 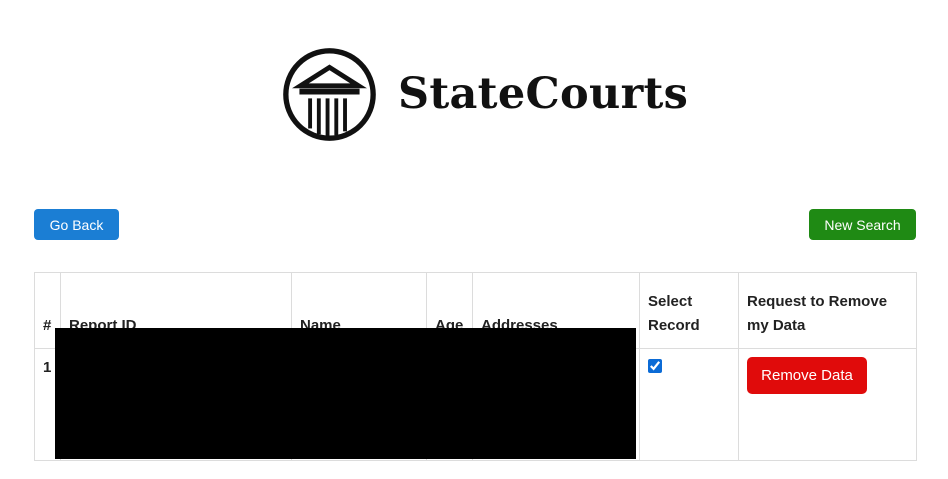 I want to click on remove-data-button: Remove Data, so click(x=807, y=375).